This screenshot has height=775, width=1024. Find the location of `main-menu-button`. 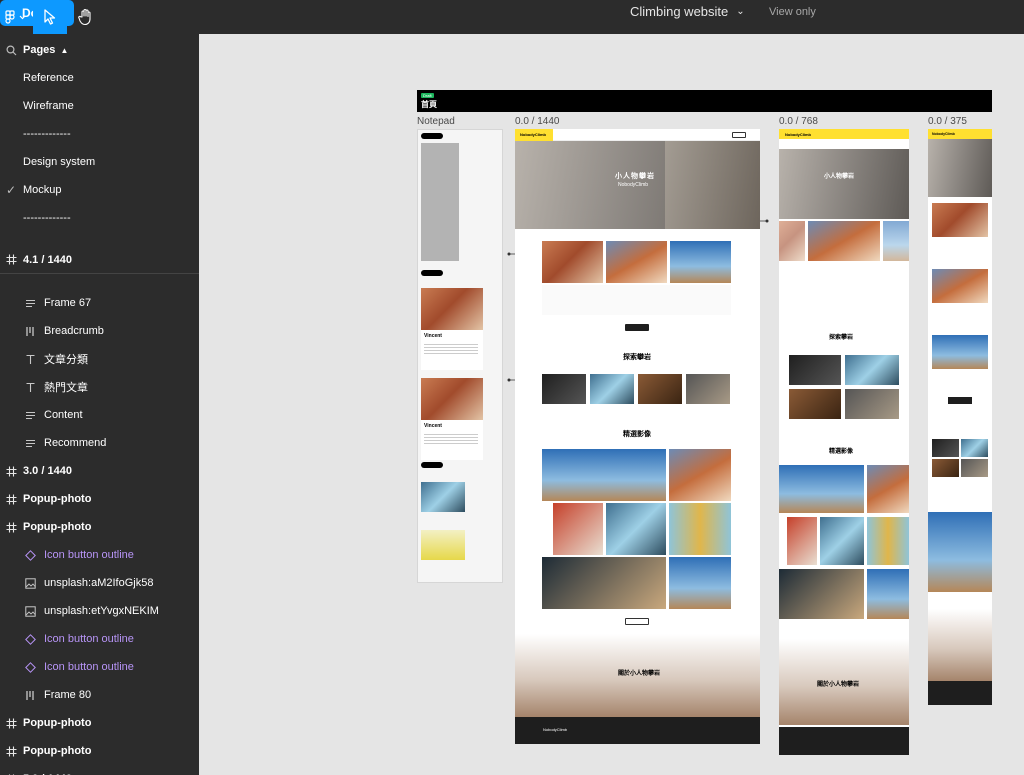

main-menu-button is located at coordinates (16, 17).